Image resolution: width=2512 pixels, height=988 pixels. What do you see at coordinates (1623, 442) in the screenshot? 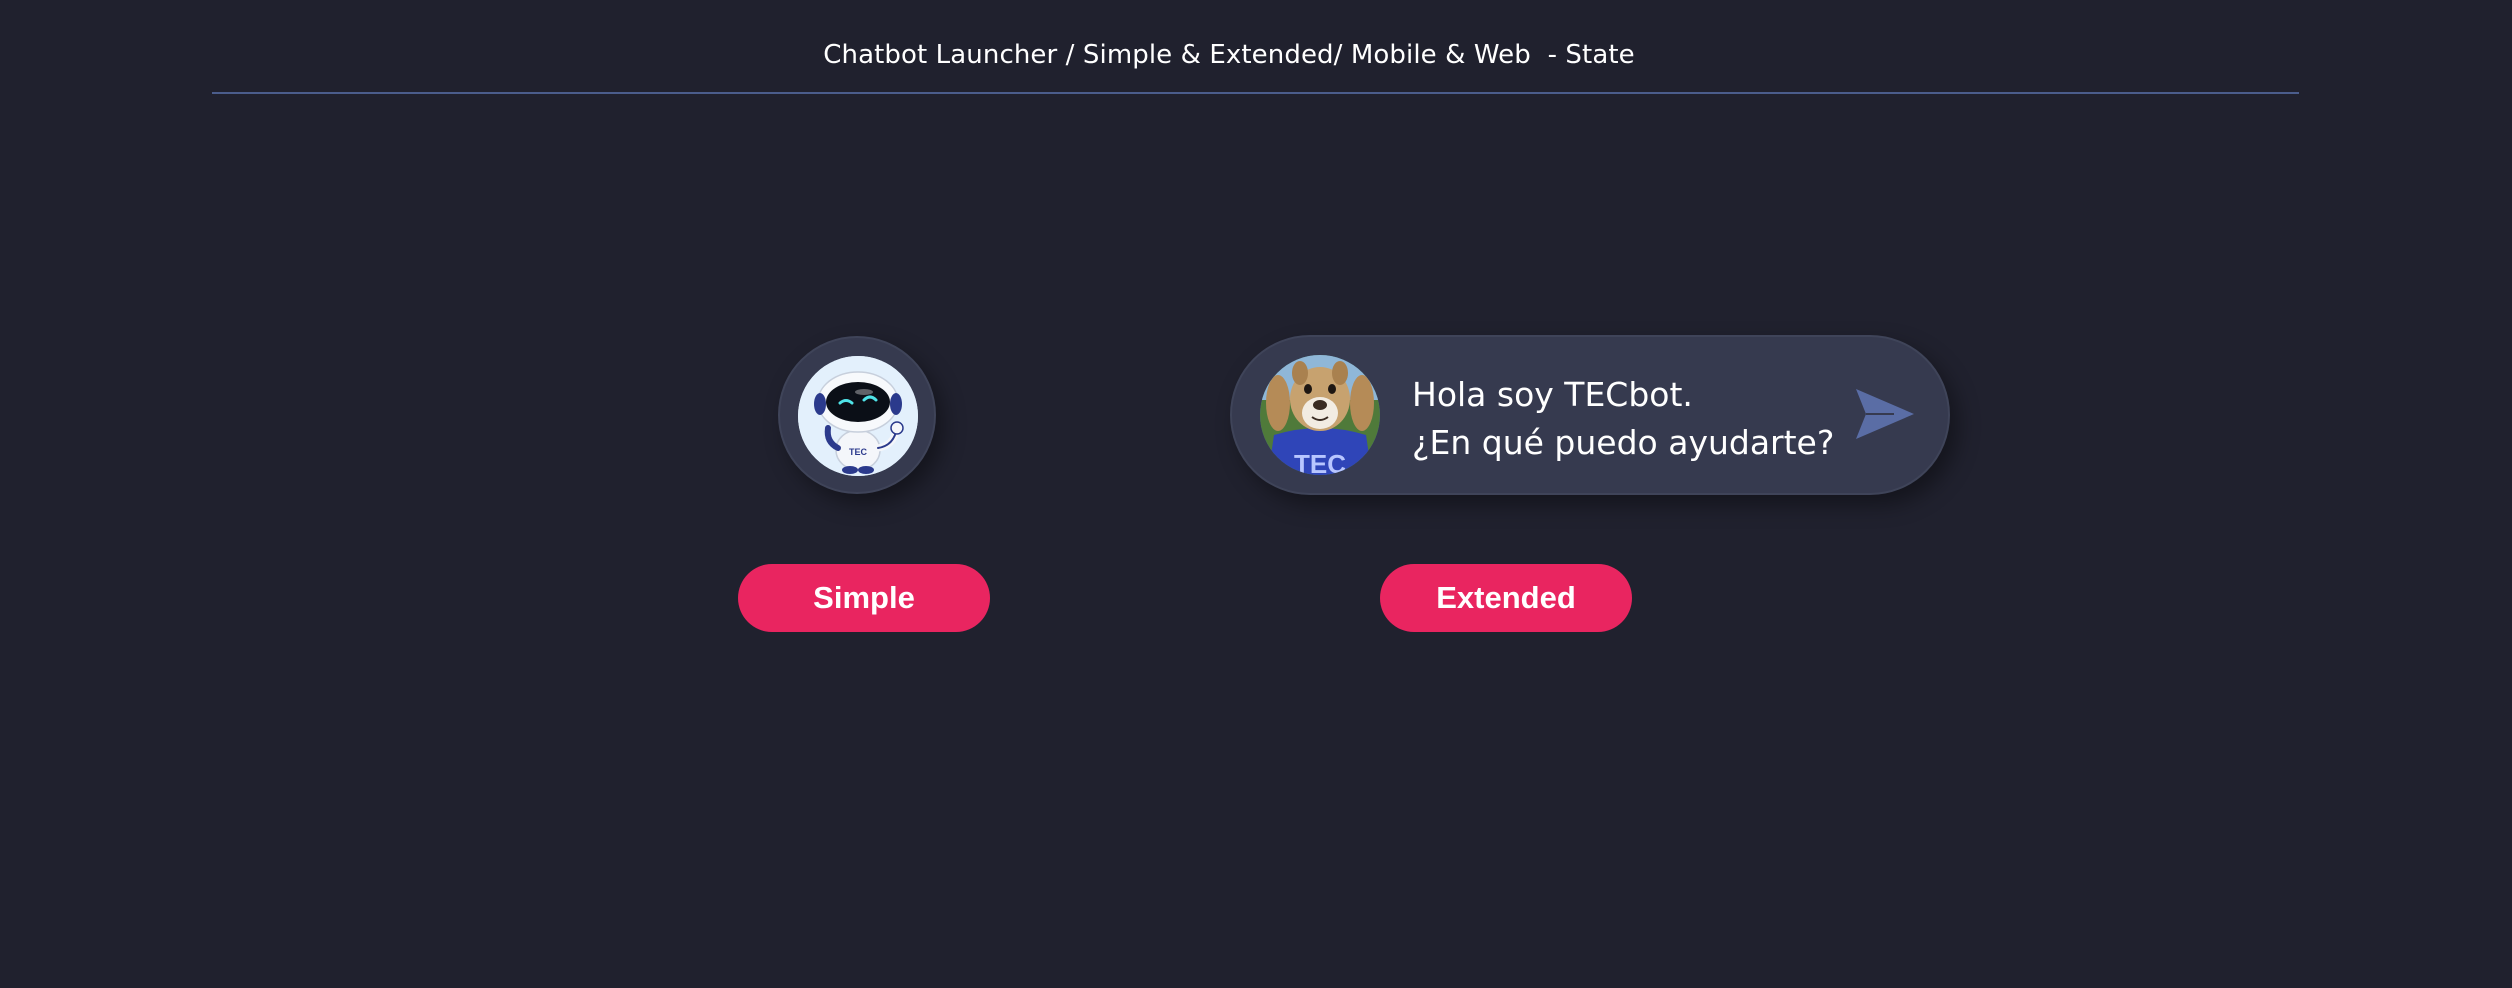
I see `greeting-line-2: ¿En qué puedo ayudarte?` at bounding box center [1623, 442].